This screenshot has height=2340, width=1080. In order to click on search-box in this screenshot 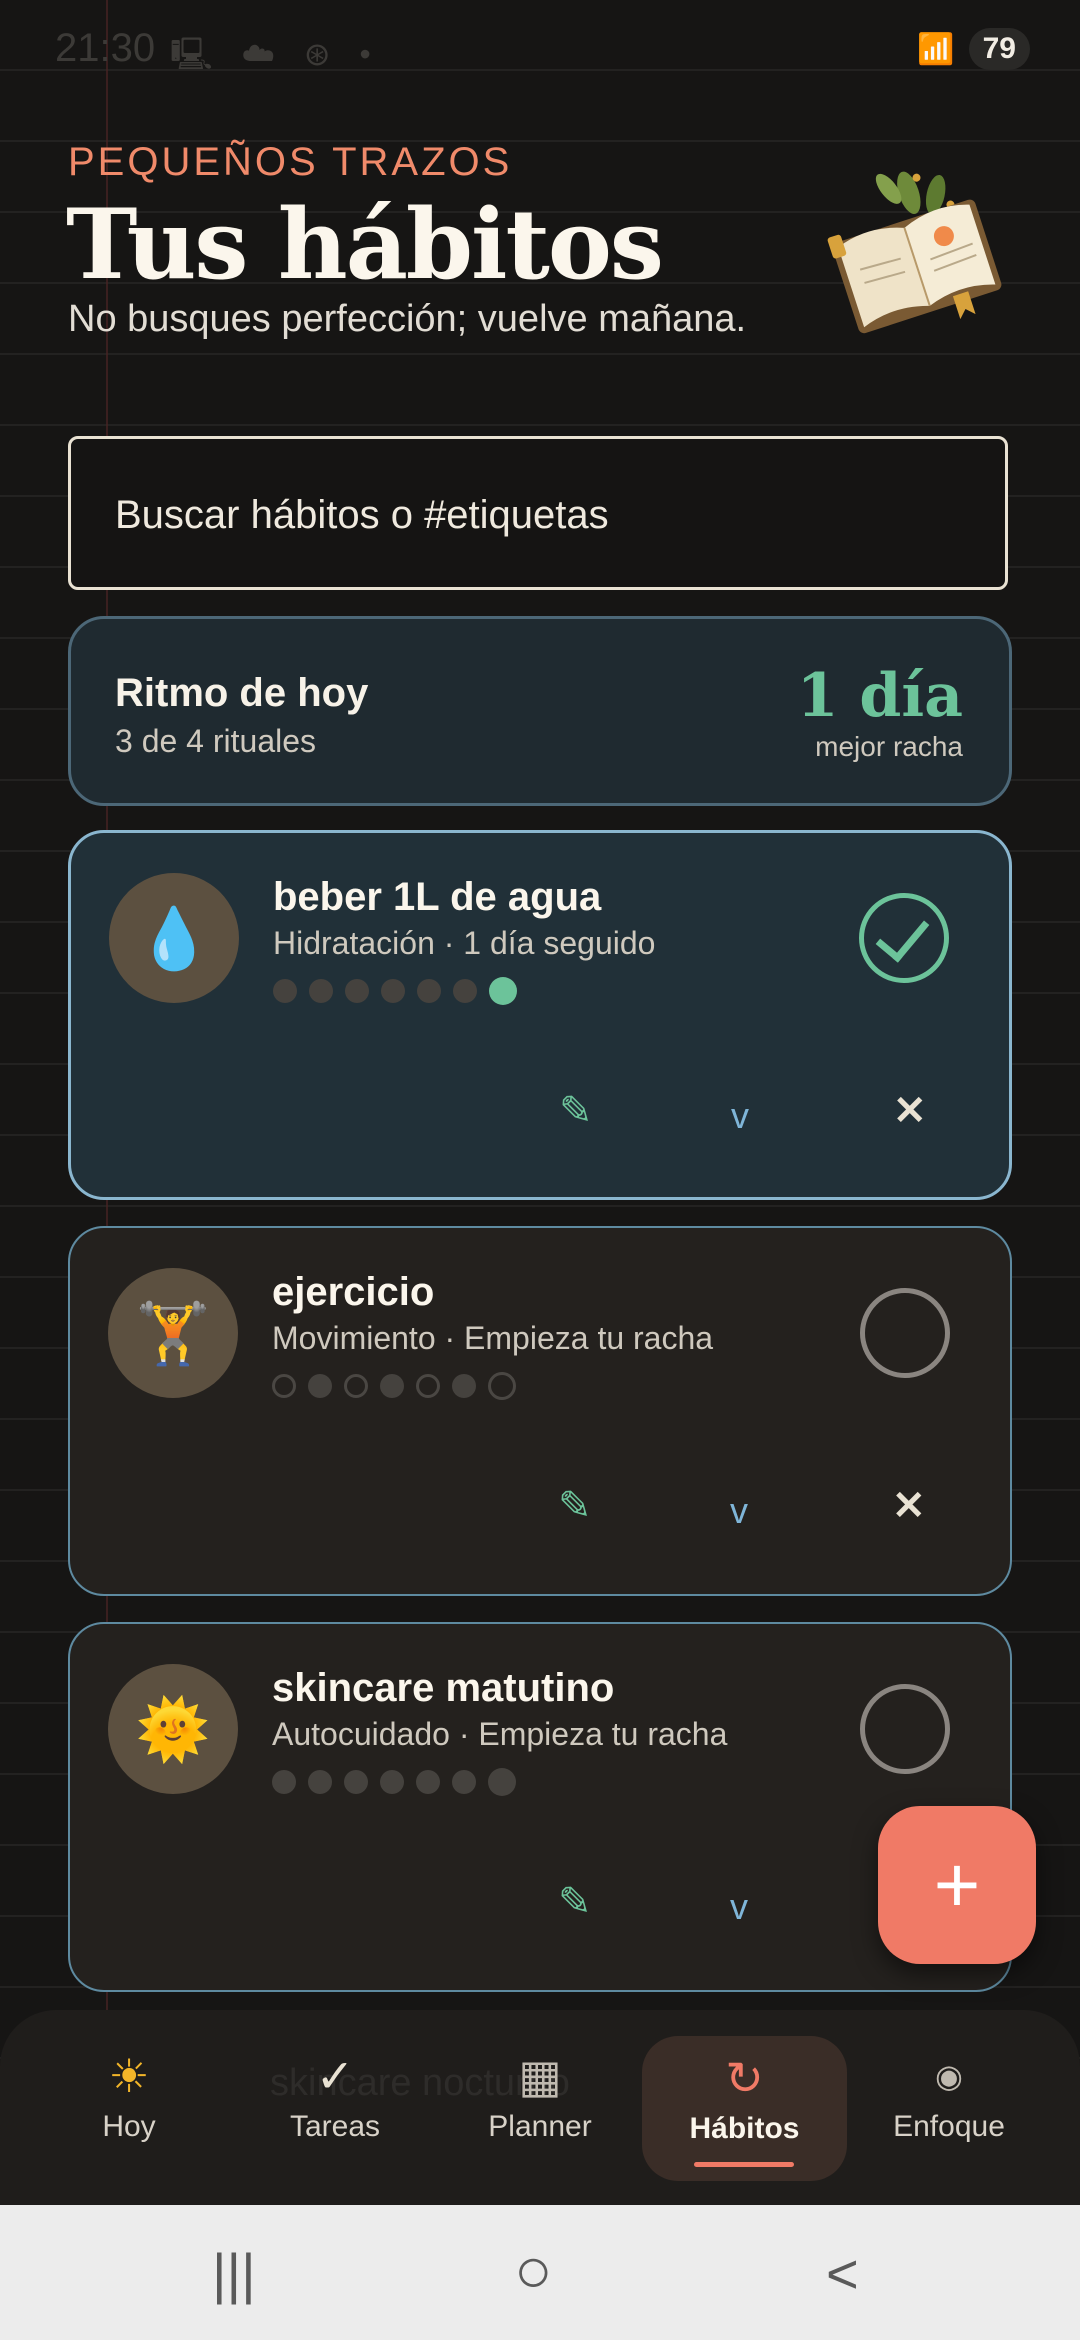, I will do `click(538, 513)`.